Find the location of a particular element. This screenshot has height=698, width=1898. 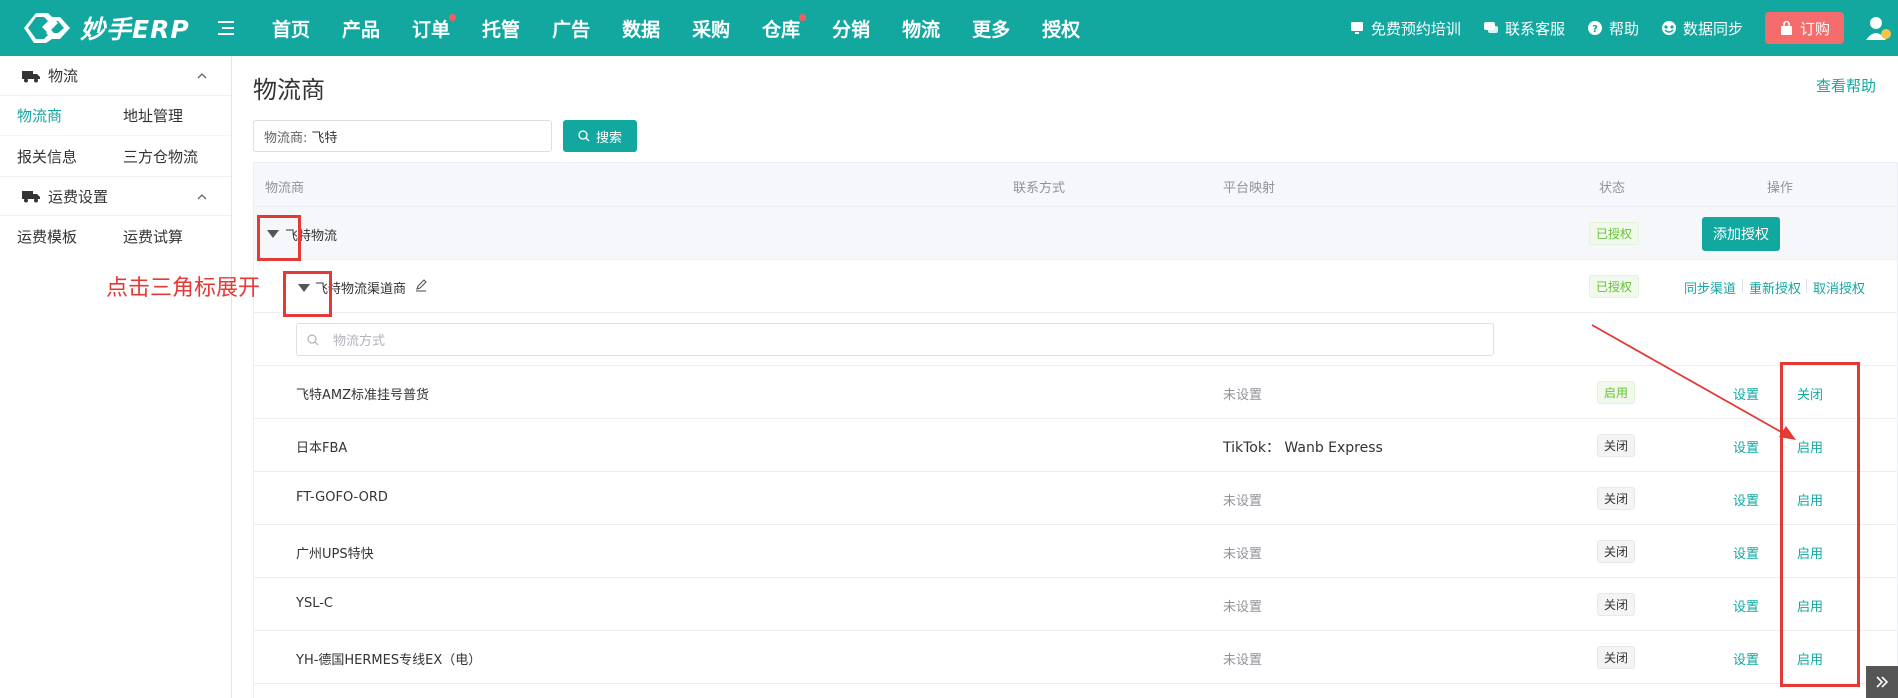

order-button: 订购 is located at coordinates (1804, 28).